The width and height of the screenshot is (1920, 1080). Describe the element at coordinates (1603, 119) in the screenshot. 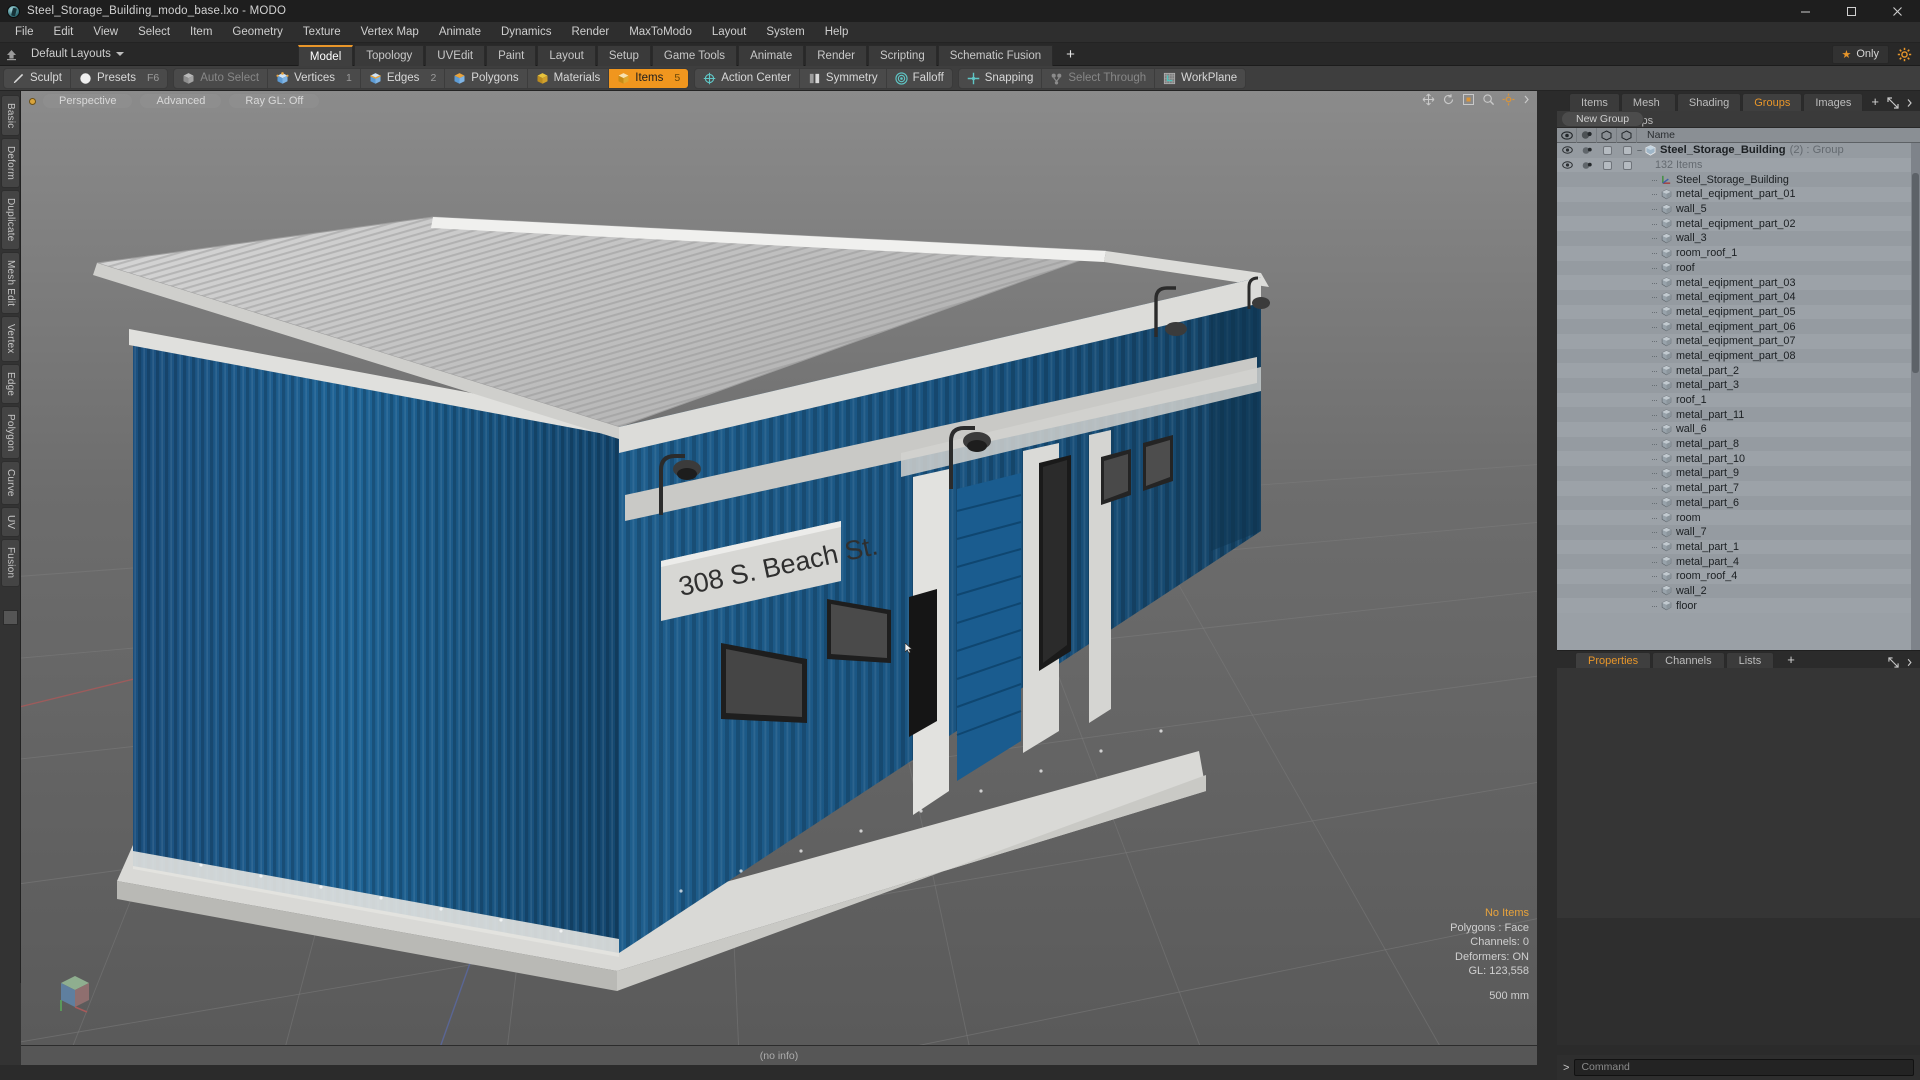

I see `new-group-button: New Group` at that location.